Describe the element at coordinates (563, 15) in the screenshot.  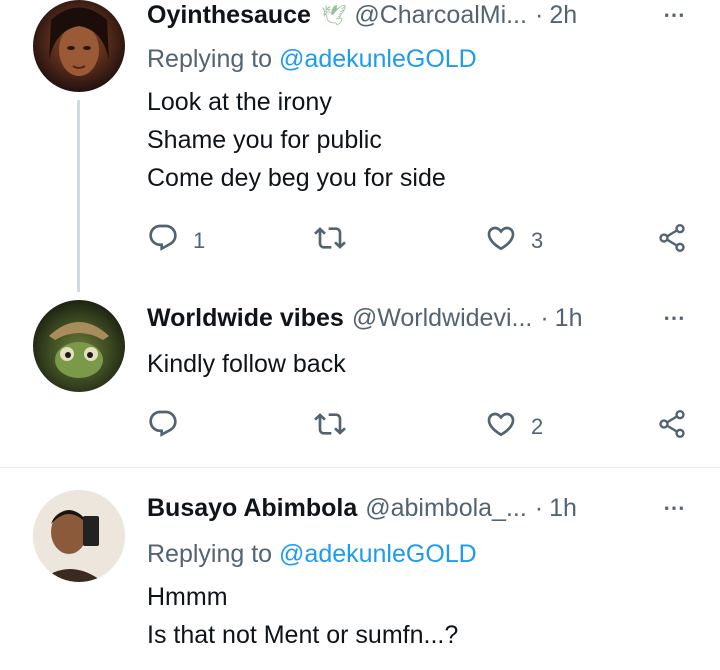
I see `timestamp: 2h` at that location.